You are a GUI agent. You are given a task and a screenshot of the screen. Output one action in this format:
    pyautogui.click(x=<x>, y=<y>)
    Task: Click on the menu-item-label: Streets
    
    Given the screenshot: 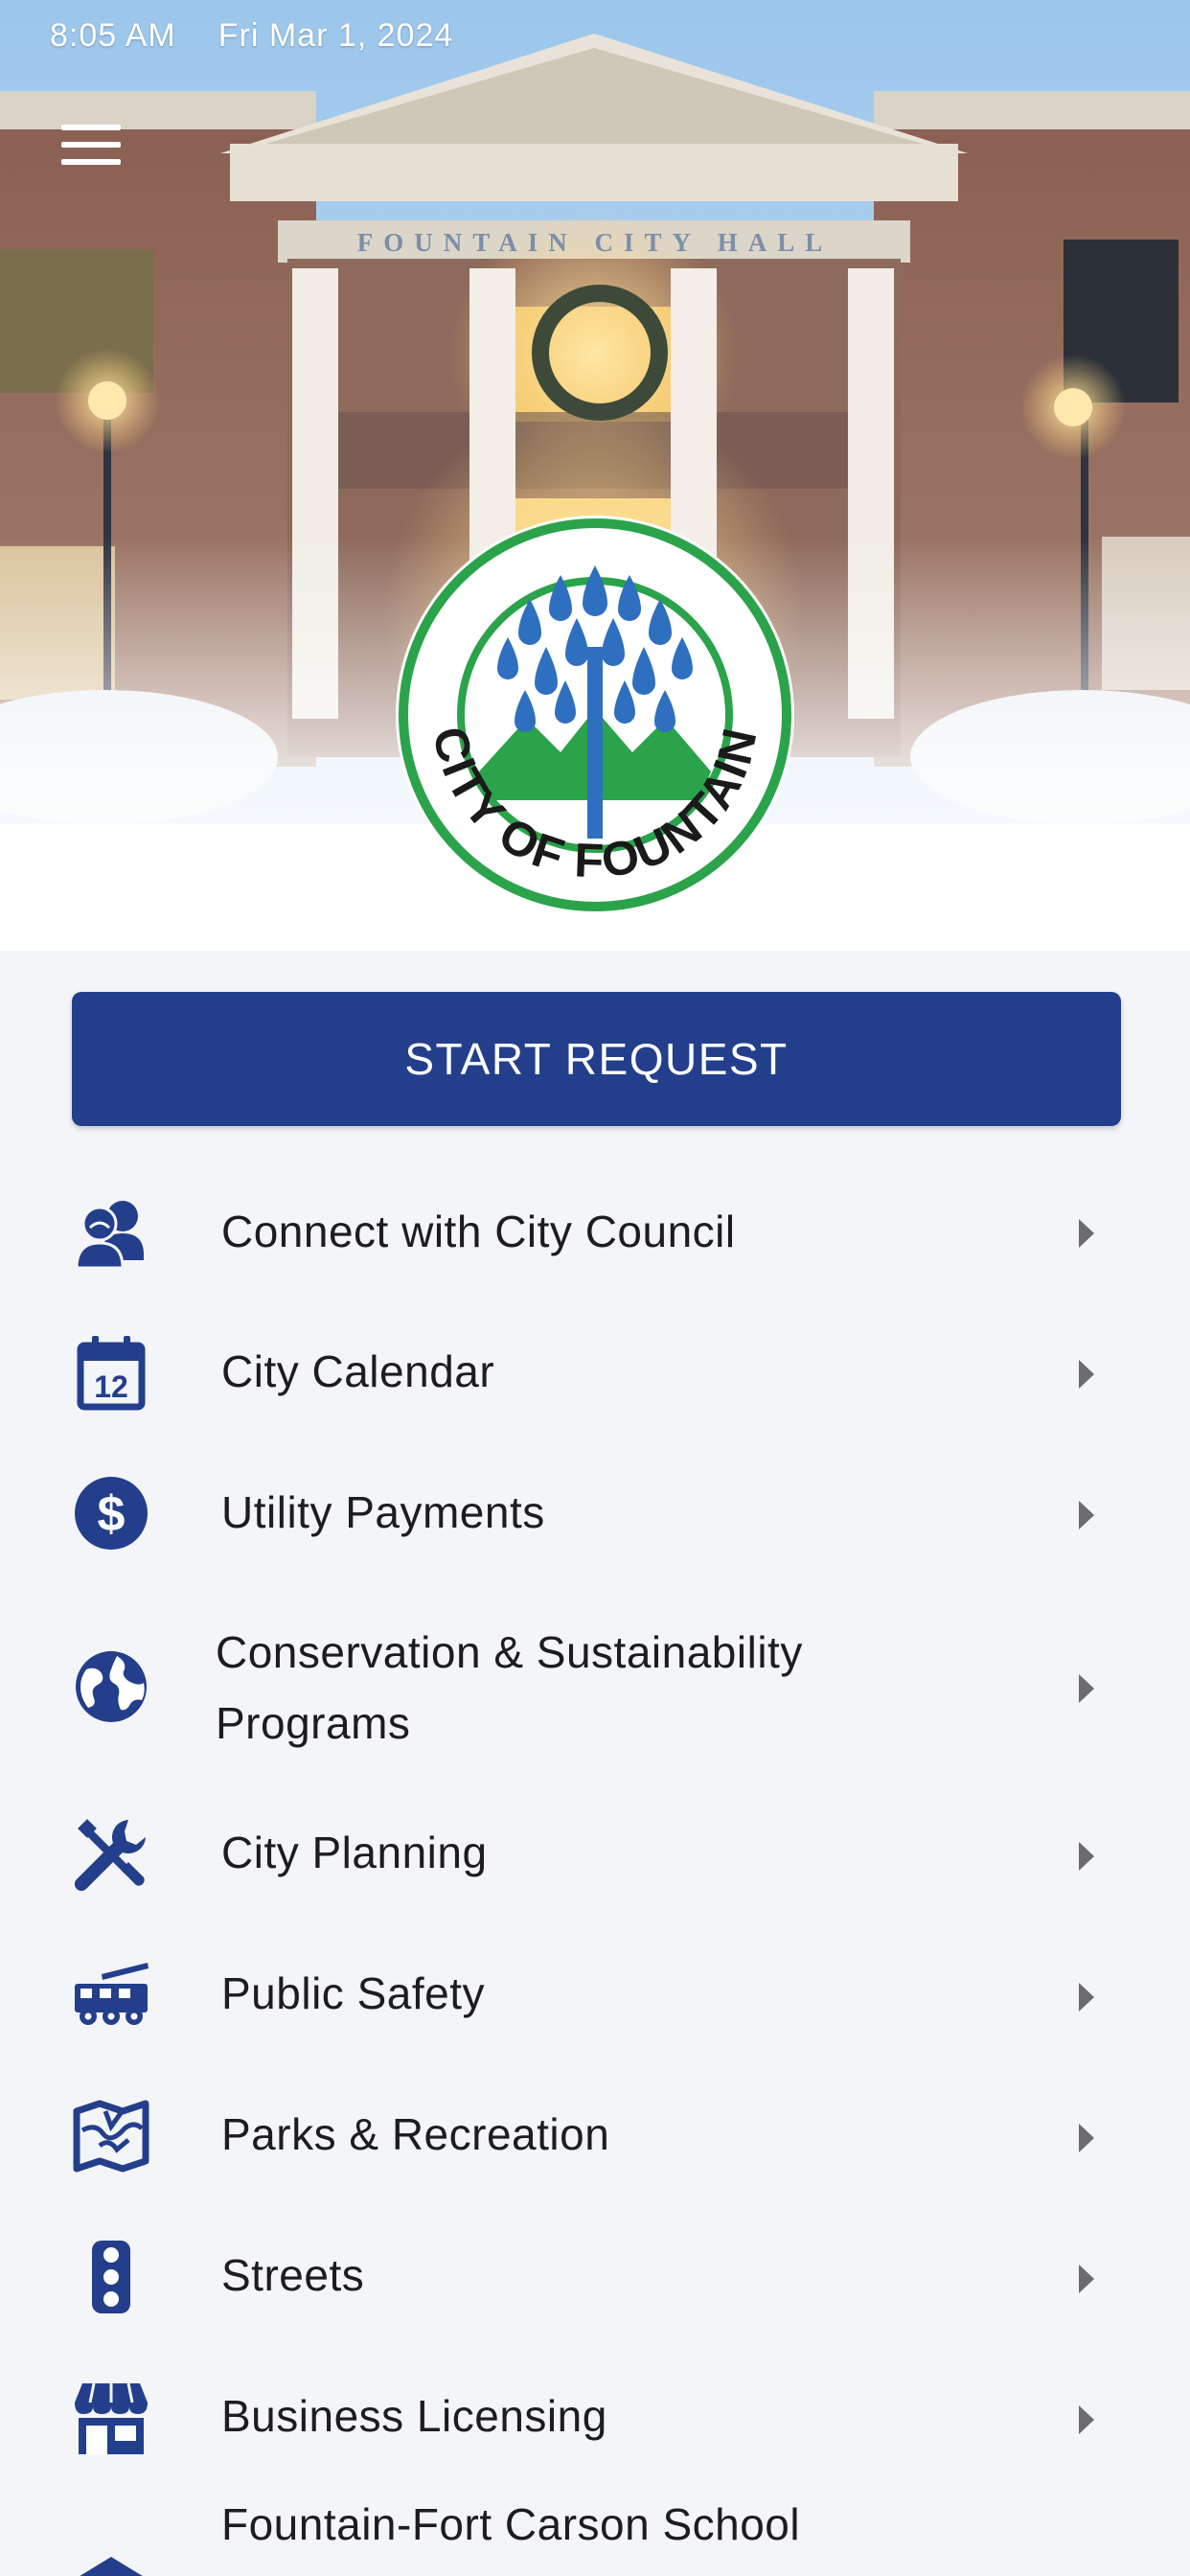 What is the action you would take?
    pyautogui.click(x=293, y=2275)
    